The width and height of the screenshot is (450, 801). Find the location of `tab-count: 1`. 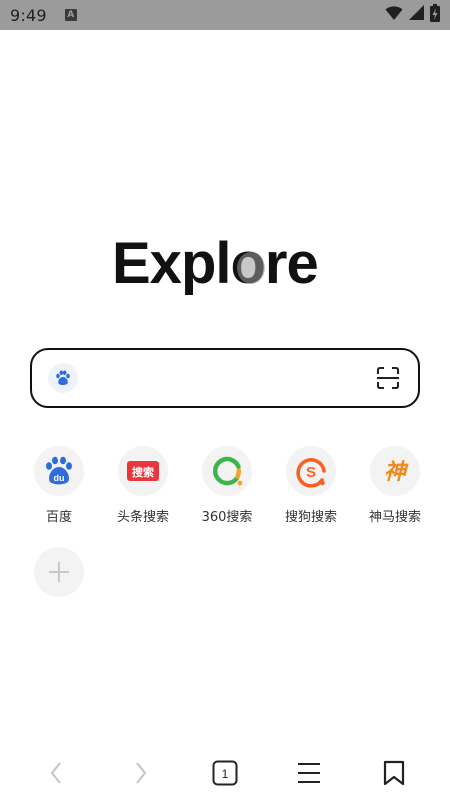

tab-count: 1 is located at coordinates (225, 774).